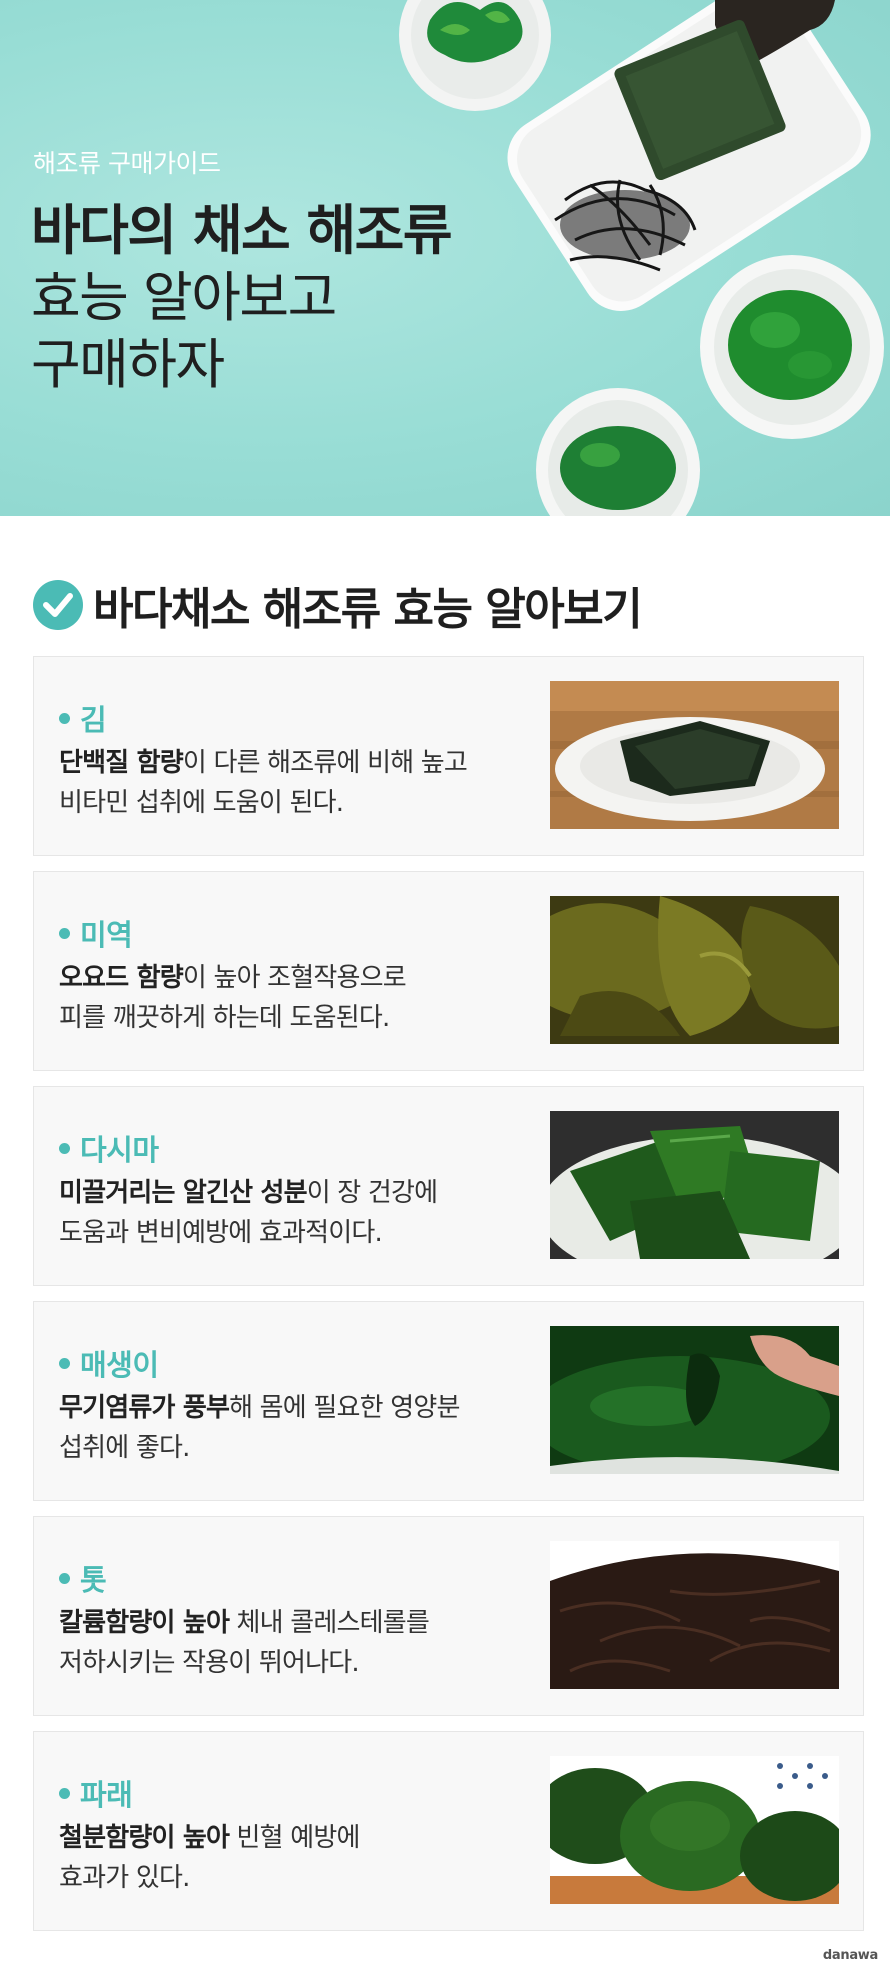 The height and width of the screenshot is (1972, 890). I want to click on hero-title-line1: 바다의 채소 해조류, so click(242, 230).